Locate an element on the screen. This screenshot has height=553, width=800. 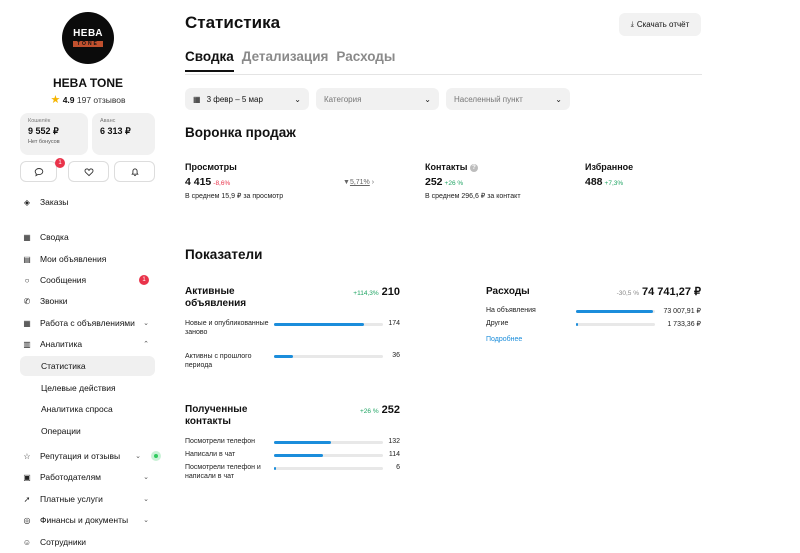
row-label: Активны с прошлого периода is located at coordinates (218, 361).